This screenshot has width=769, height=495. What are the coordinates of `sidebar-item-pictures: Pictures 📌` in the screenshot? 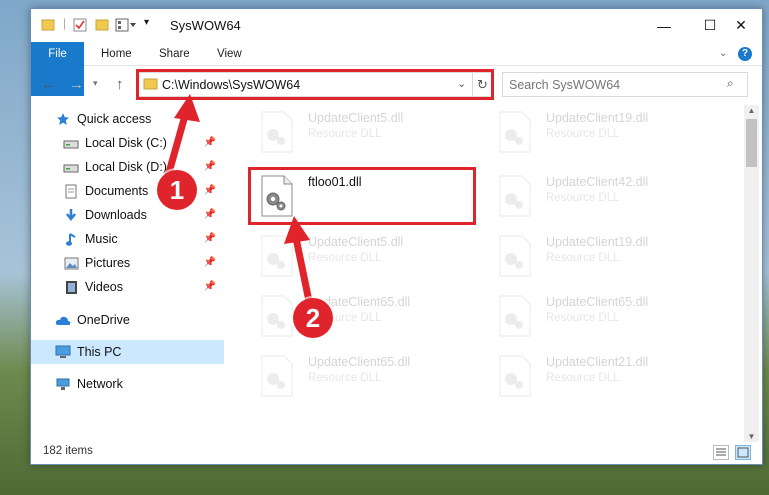 It's located at (127, 263).